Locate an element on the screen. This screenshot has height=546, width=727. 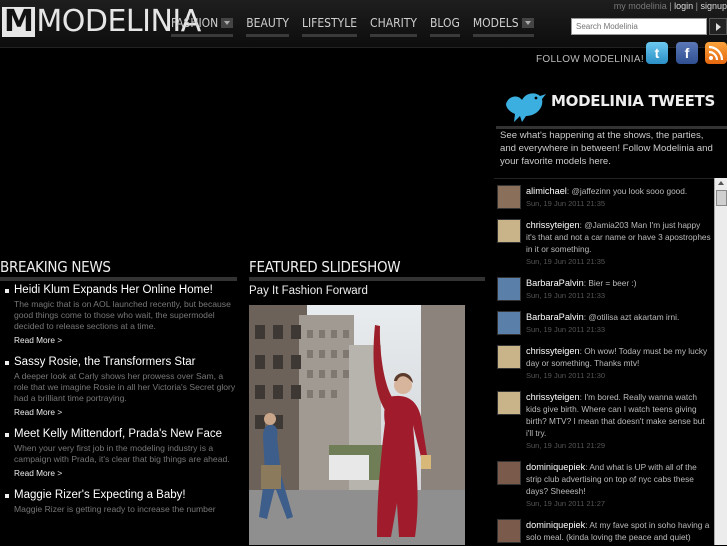
slideshow-headline: Pay It Fashion Forward is located at coordinates (308, 291).